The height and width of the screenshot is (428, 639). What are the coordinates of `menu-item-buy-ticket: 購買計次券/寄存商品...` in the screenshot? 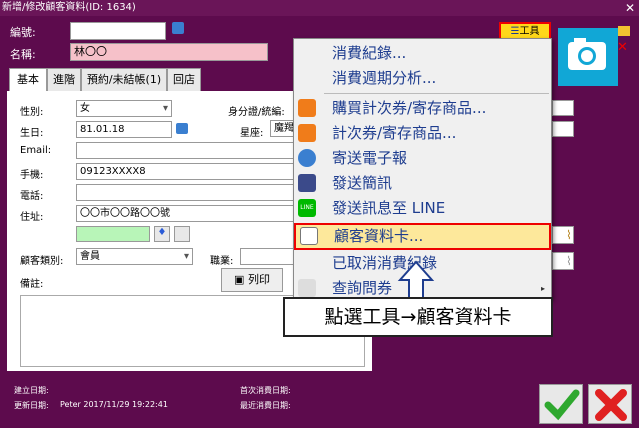 It's located at (422, 108).